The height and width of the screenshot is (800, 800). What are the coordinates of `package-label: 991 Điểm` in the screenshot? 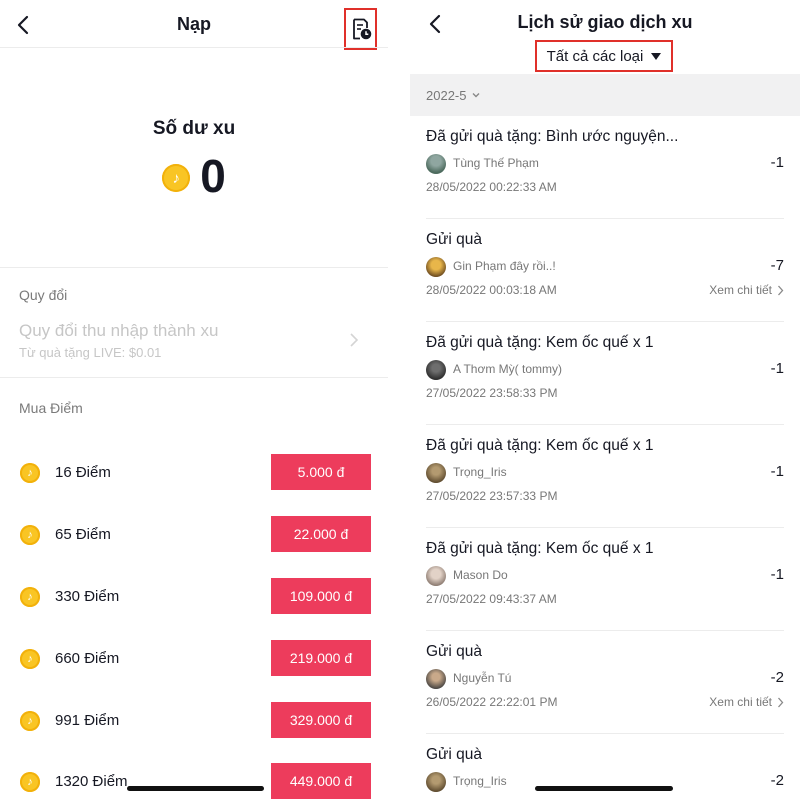 It's located at (87, 720).